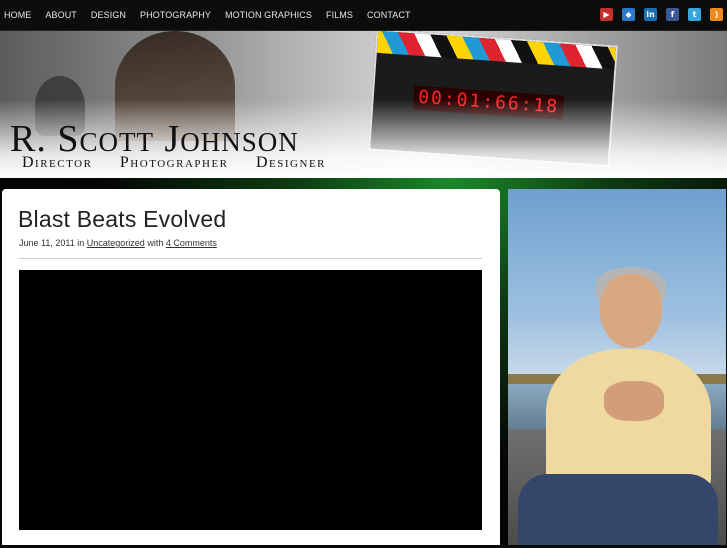  Describe the element at coordinates (650, 14) in the screenshot. I see `linkedin-icon: in` at that location.